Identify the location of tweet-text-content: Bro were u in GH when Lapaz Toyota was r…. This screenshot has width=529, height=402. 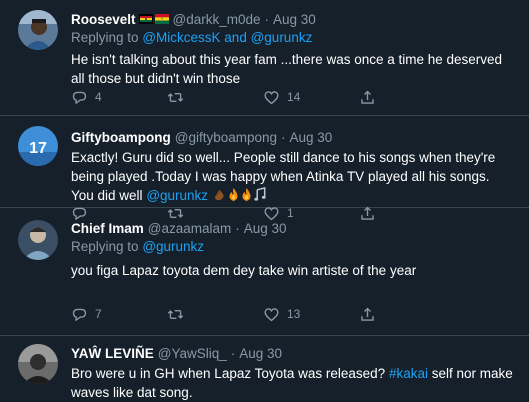
(228, 373).